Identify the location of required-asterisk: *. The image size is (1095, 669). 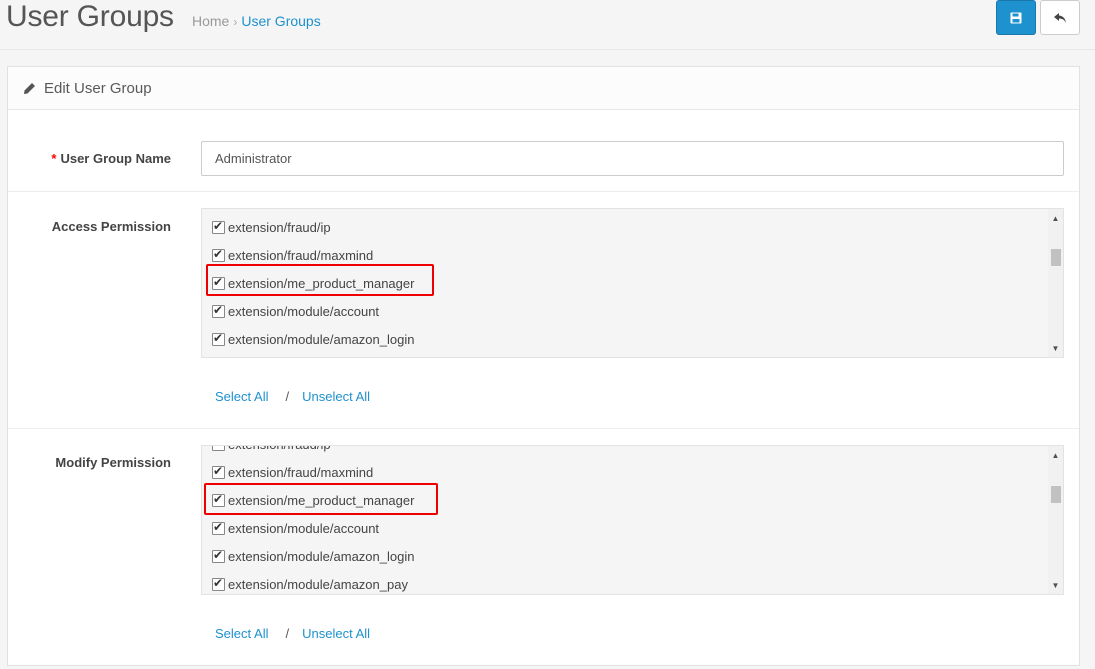
(54, 158).